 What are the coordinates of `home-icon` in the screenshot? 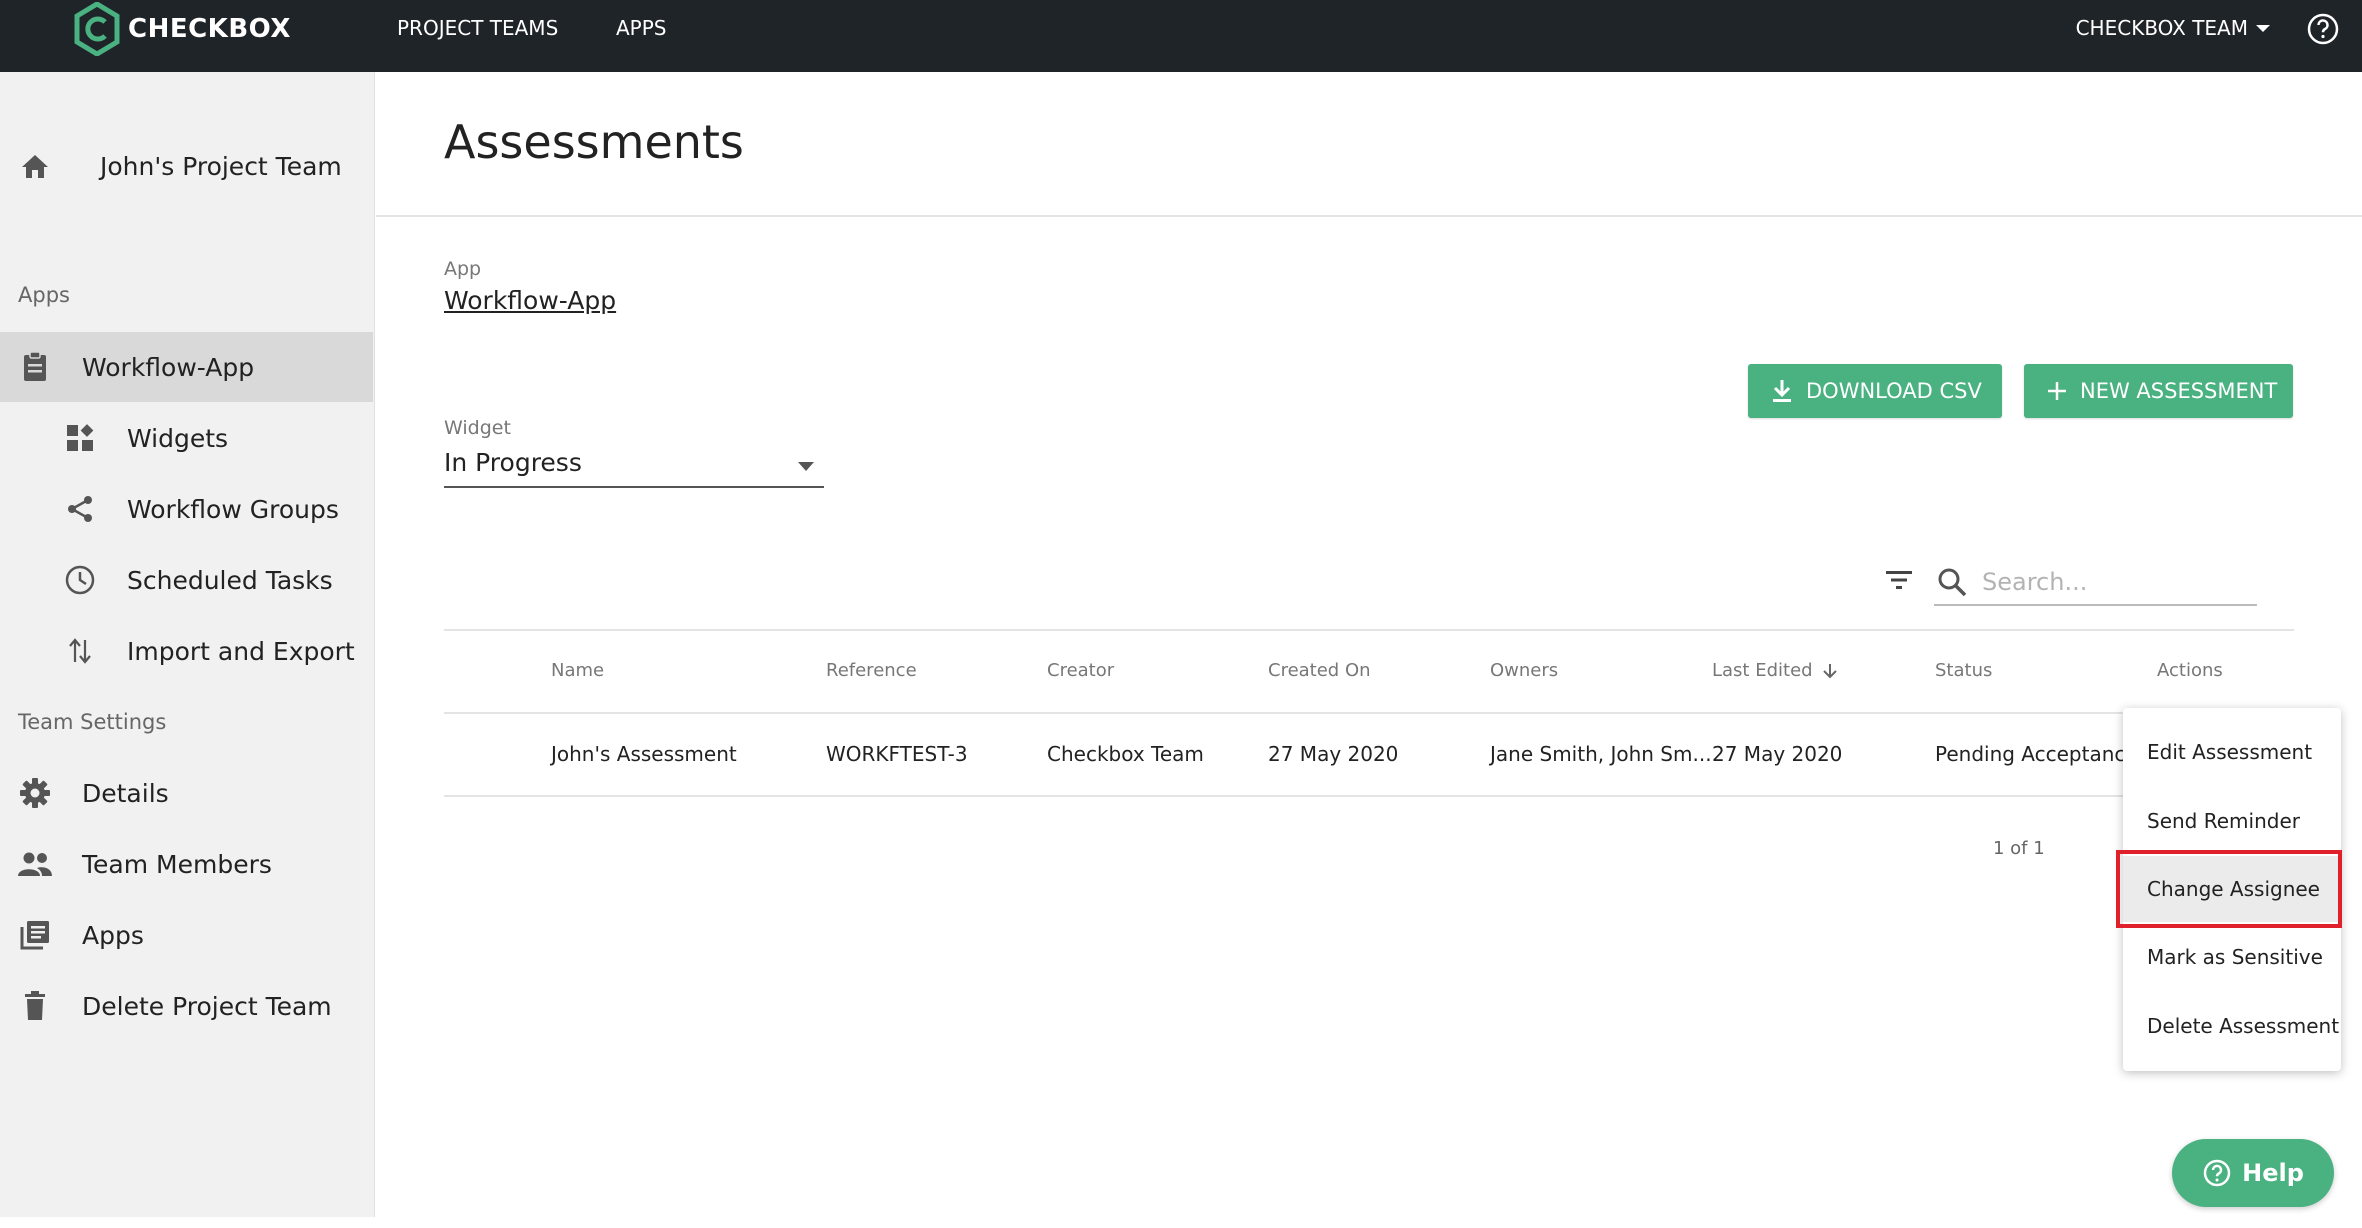 It's located at (35, 166).